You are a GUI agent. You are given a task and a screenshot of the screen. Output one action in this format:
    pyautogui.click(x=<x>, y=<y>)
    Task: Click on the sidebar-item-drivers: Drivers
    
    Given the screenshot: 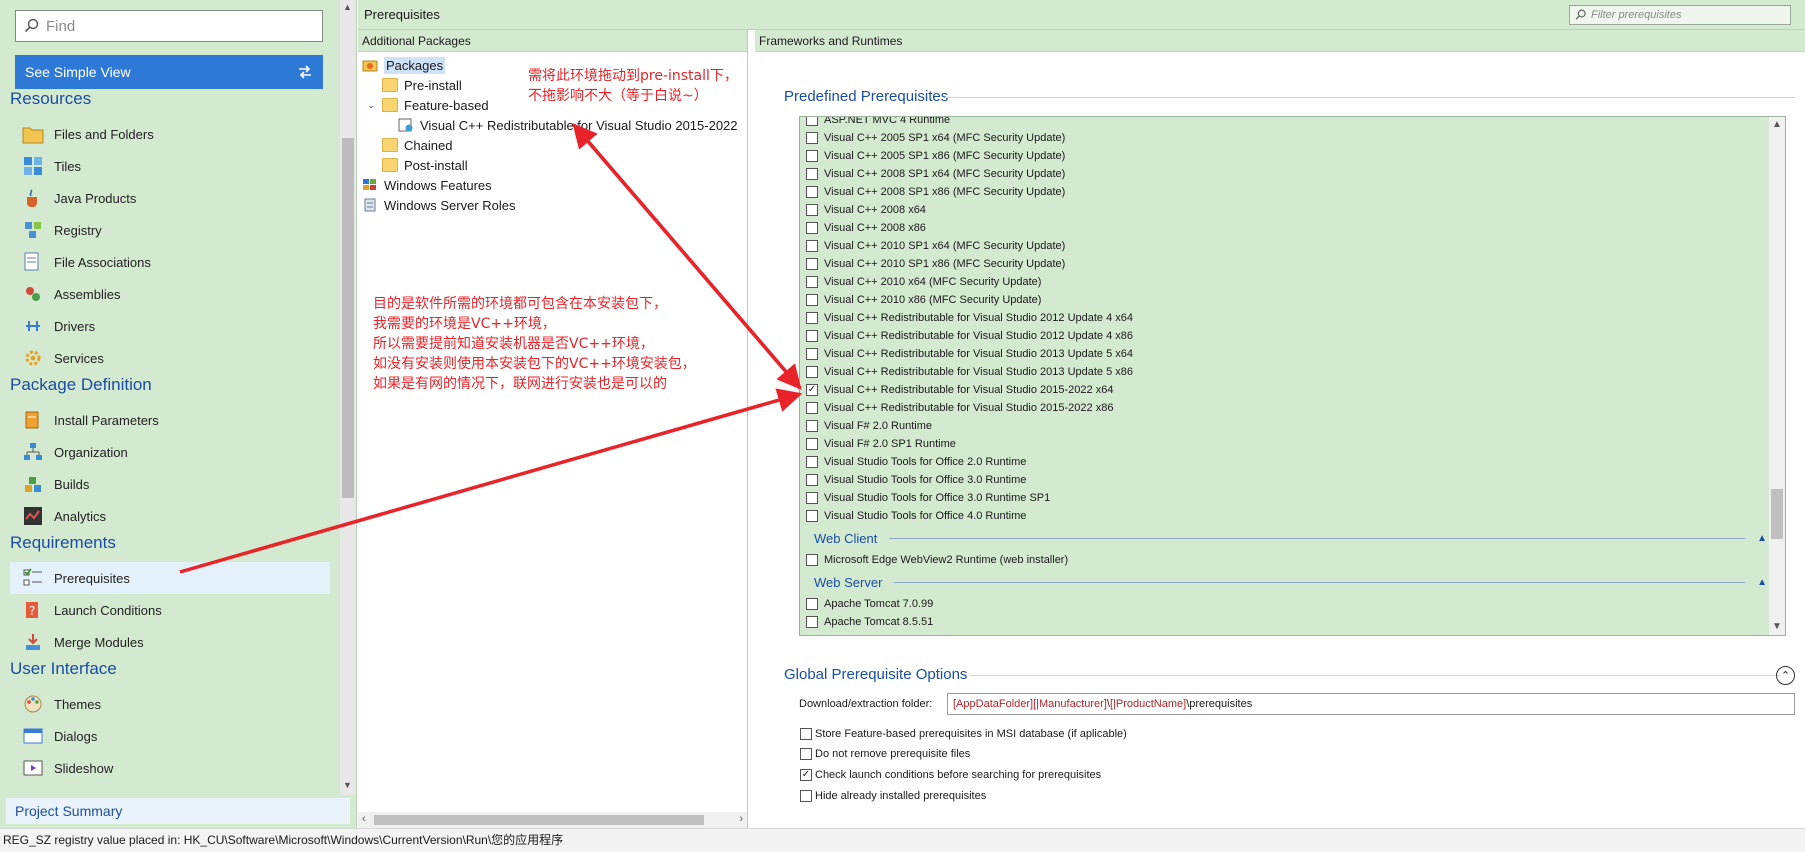 What is the action you would take?
    pyautogui.click(x=170, y=326)
    